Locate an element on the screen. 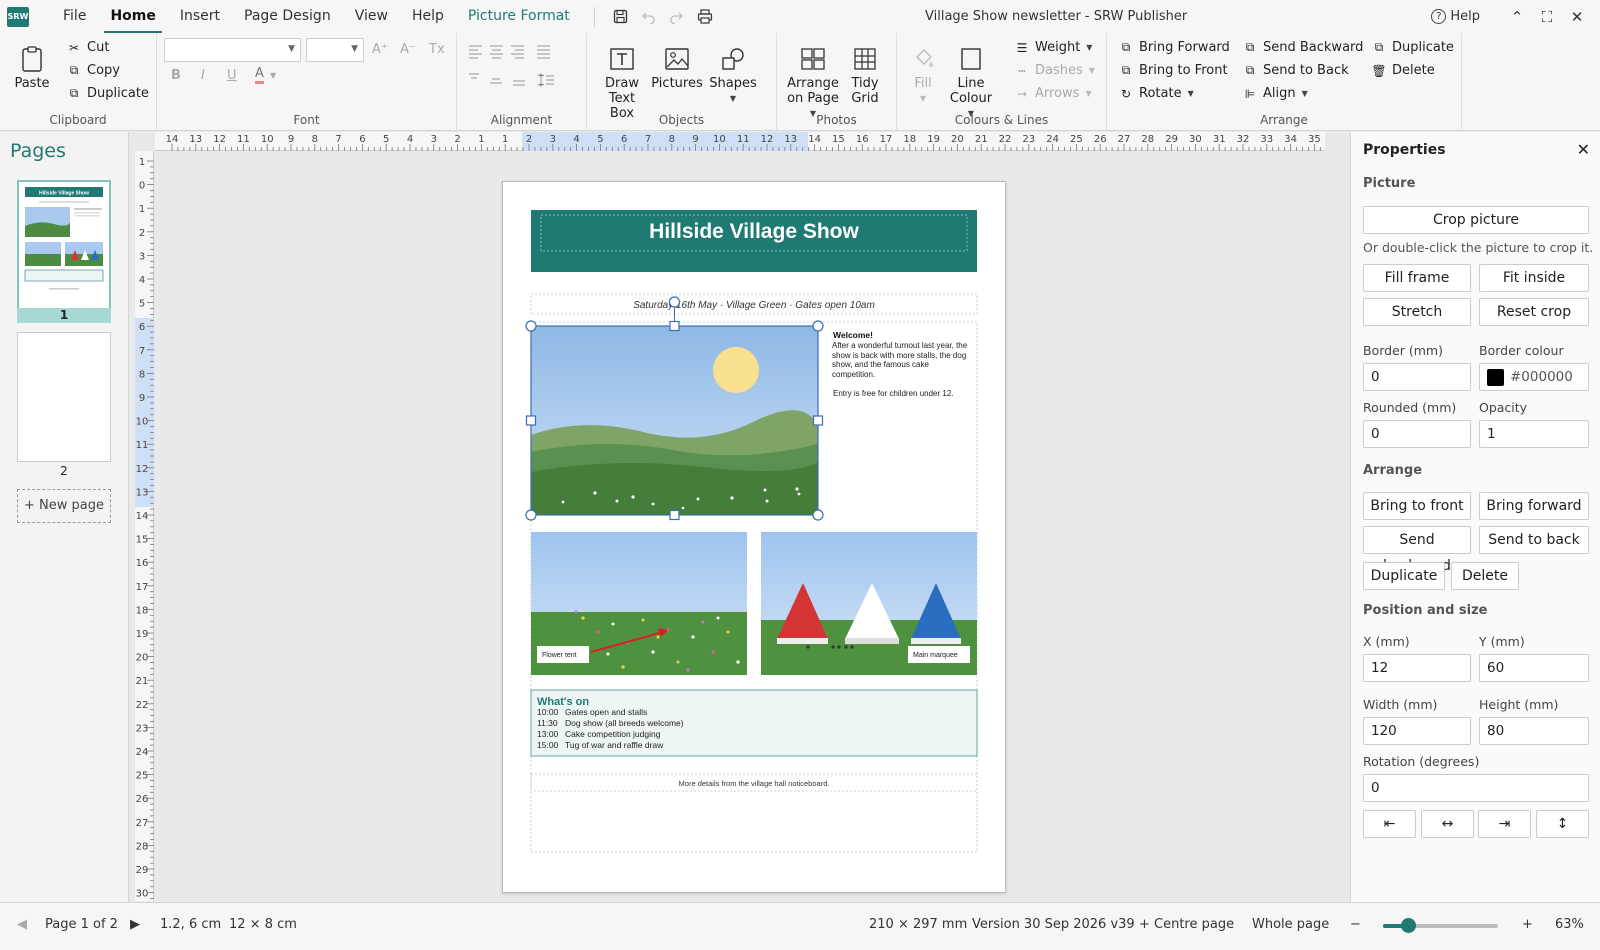  align-button: ⊫ Align ▼ is located at coordinates (1275, 93).